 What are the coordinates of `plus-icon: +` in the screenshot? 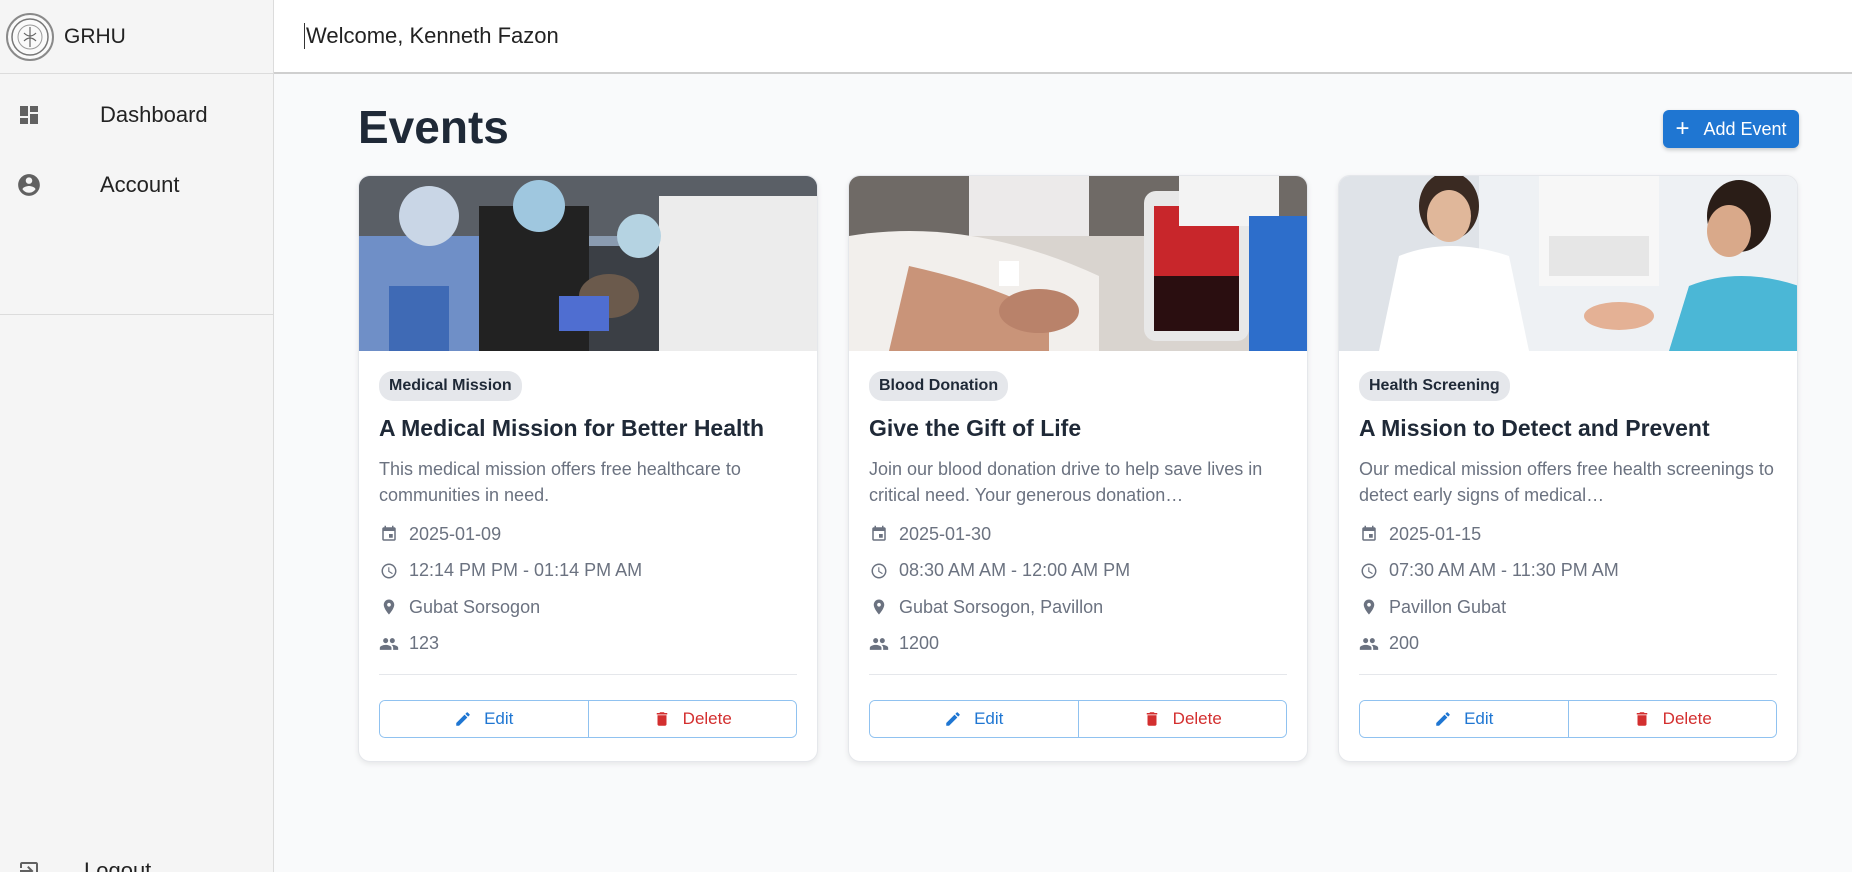 It's located at (1682, 128).